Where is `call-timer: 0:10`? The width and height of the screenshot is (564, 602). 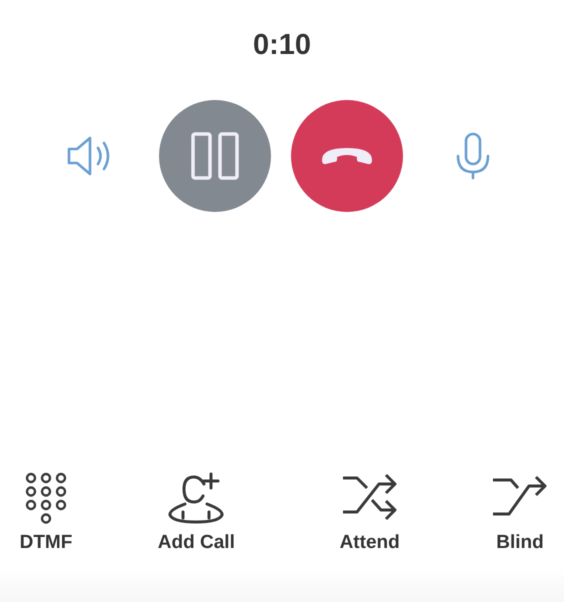
call-timer: 0:10 is located at coordinates (282, 45).